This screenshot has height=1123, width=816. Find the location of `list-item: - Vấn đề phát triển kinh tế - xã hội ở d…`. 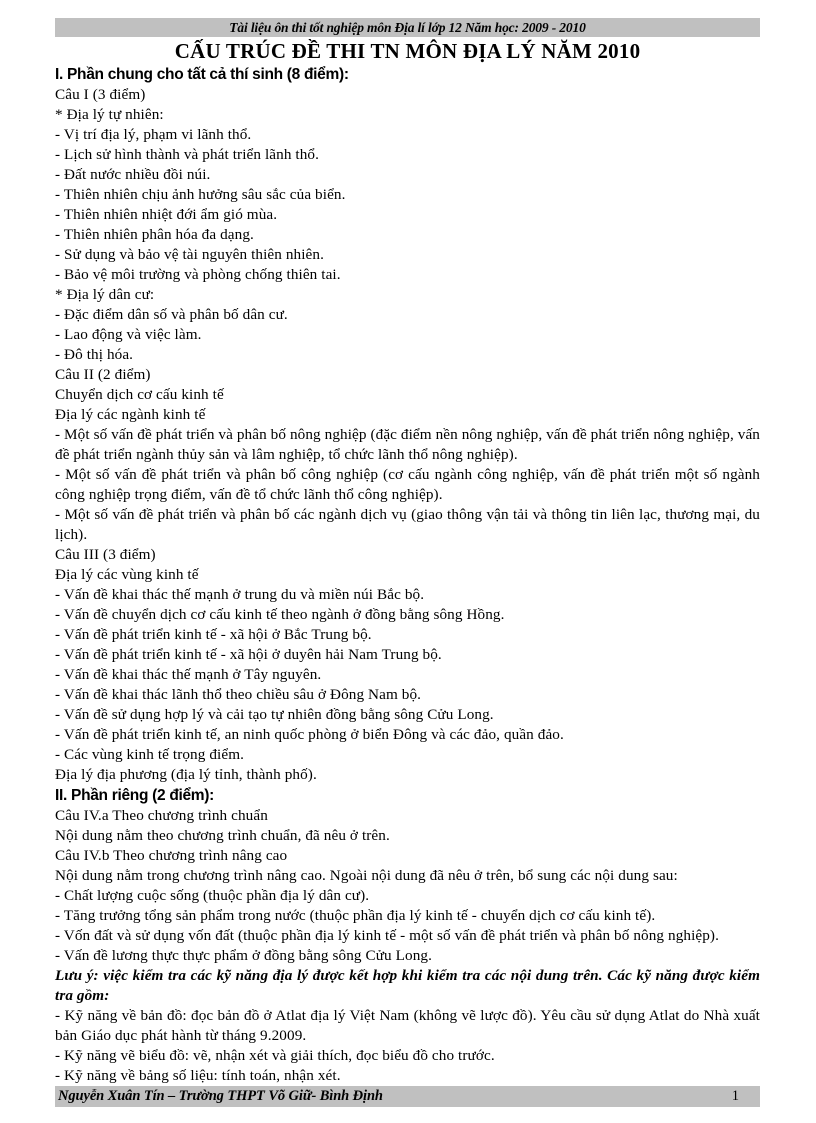

list-item: - Vấn đề phát triển kinh tế - xã hội ở d… is located at coordinates (248, 654).